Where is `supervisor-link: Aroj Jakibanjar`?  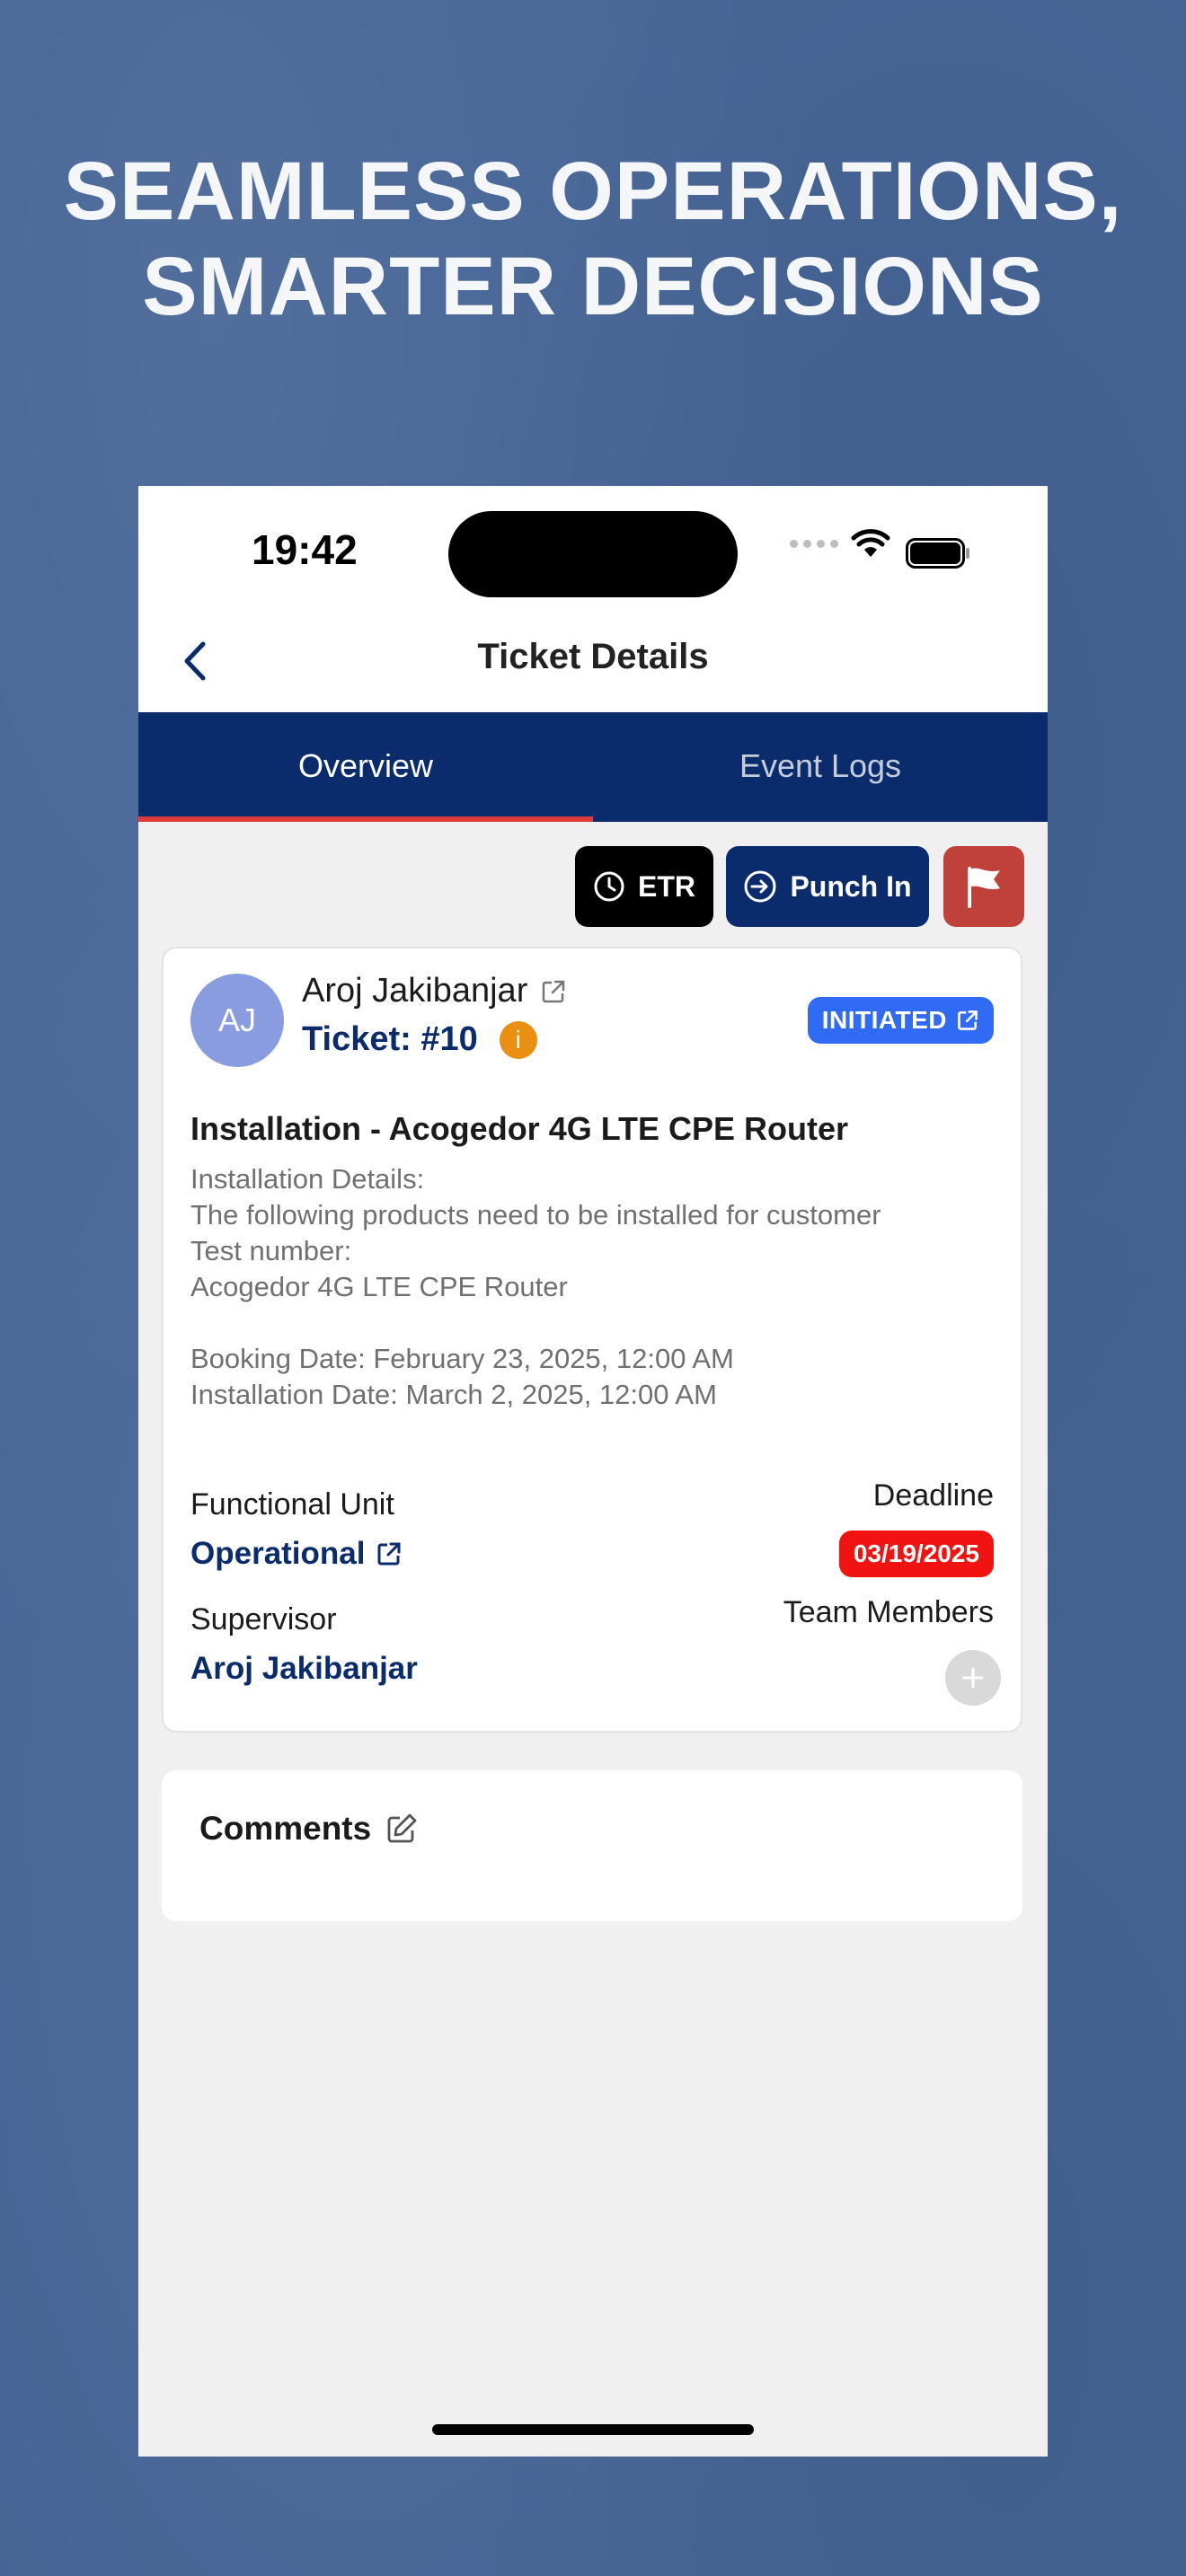 supervisor-link: Aroj Jakibanjar is located at coordinates (304, 1669).